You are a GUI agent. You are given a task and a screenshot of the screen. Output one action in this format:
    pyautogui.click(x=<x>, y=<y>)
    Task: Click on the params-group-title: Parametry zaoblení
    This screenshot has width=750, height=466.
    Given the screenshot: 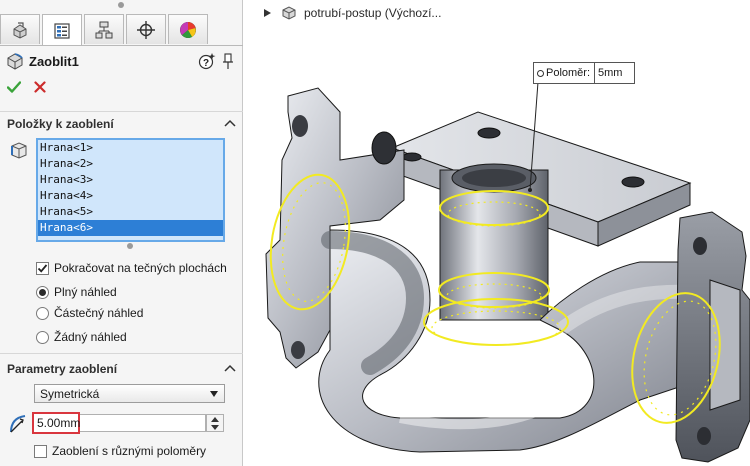 What is the action you would take?
    pyautogui.click(x=62, y=369)
    